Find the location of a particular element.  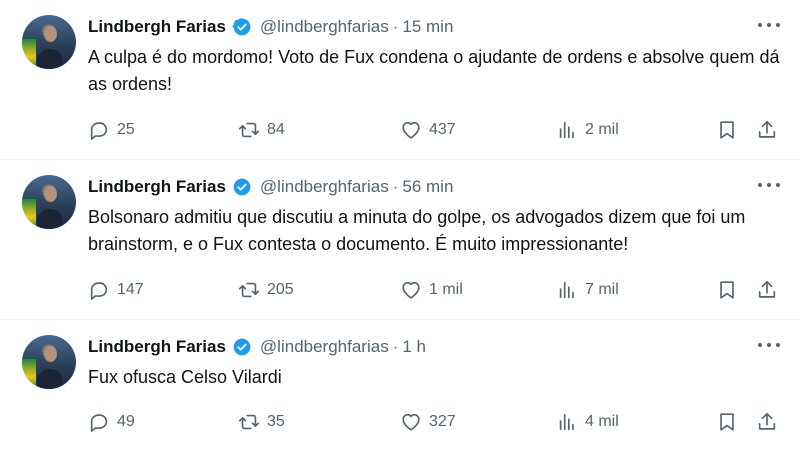

views-count: 4 mil is located at coordinates (602, 421).